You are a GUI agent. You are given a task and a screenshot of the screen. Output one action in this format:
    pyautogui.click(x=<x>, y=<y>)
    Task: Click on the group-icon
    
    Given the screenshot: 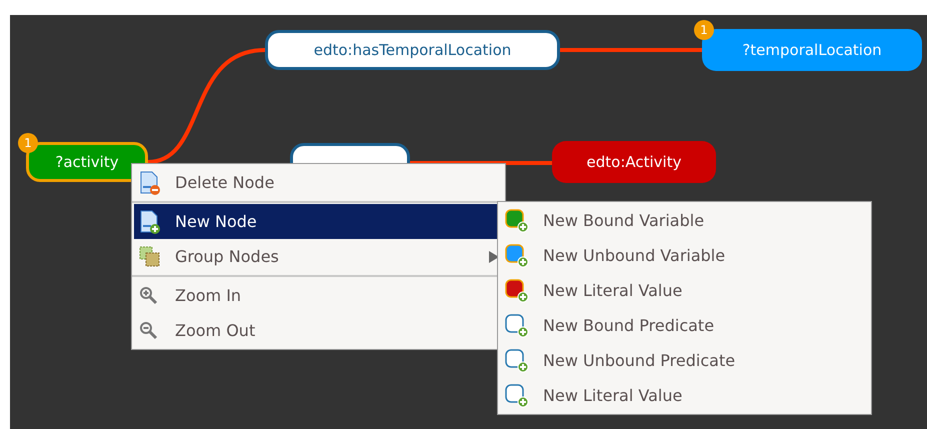 What is the action you would take?
    pyautogui.click(x=150, y=257)
    